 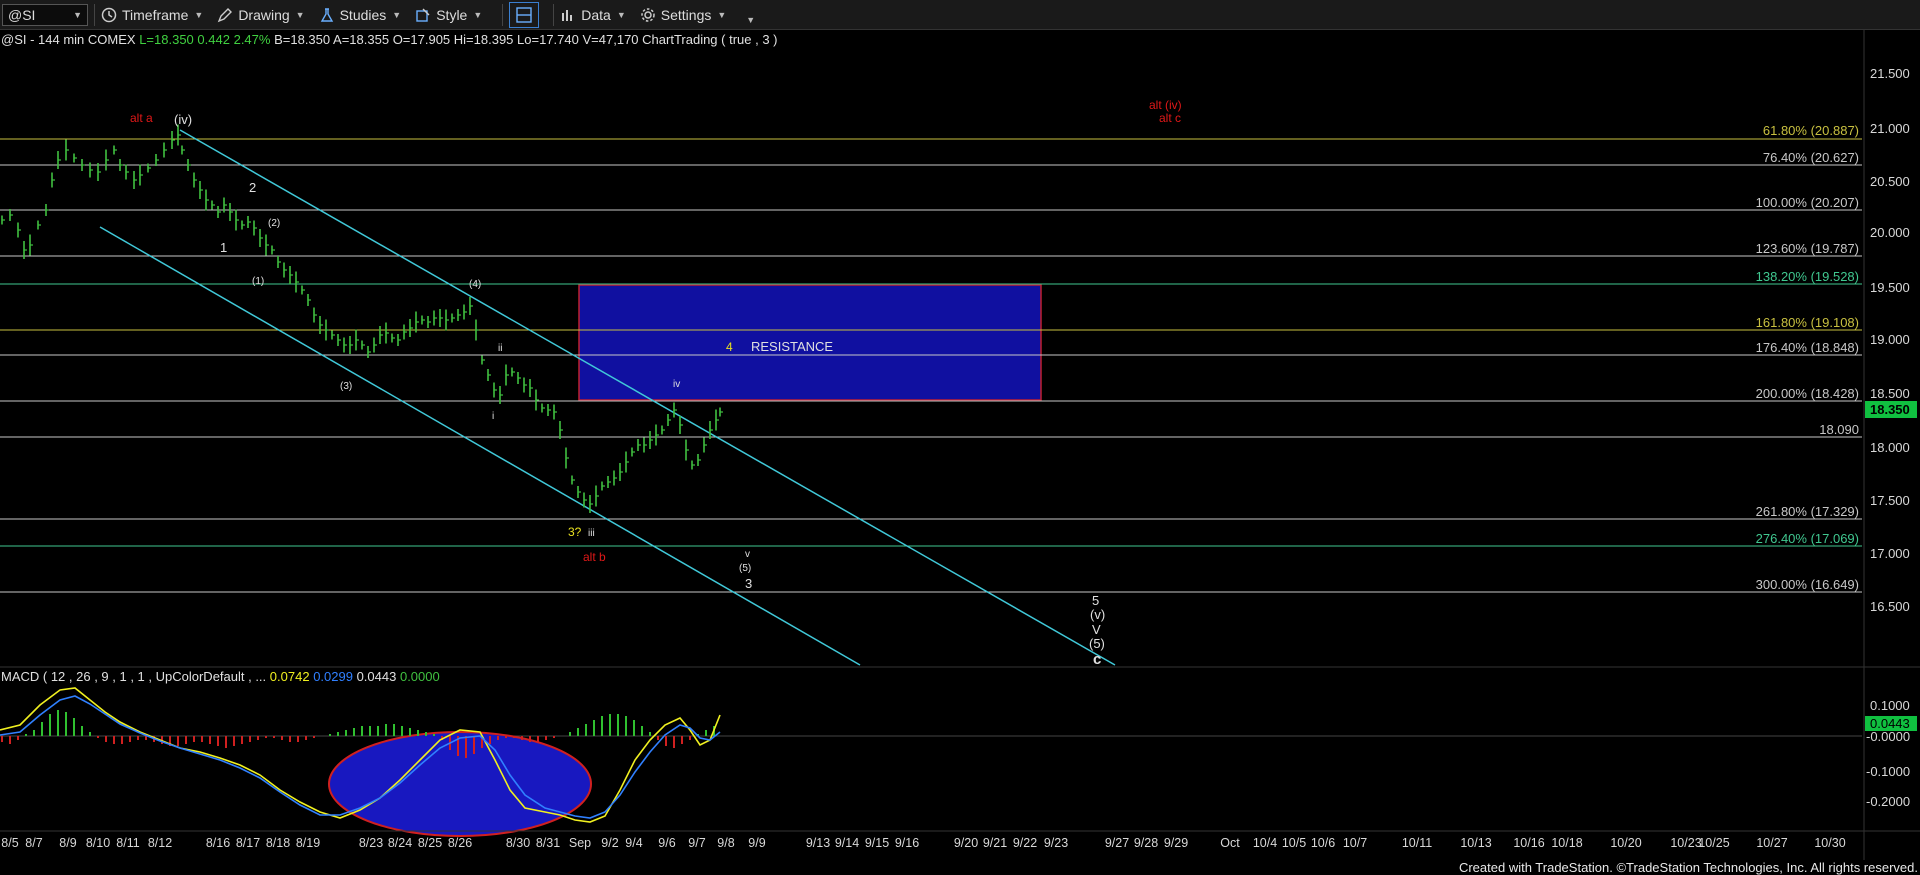 I want to click on fib-label: 261.80% (17.329), so click(x=1807, y=511).